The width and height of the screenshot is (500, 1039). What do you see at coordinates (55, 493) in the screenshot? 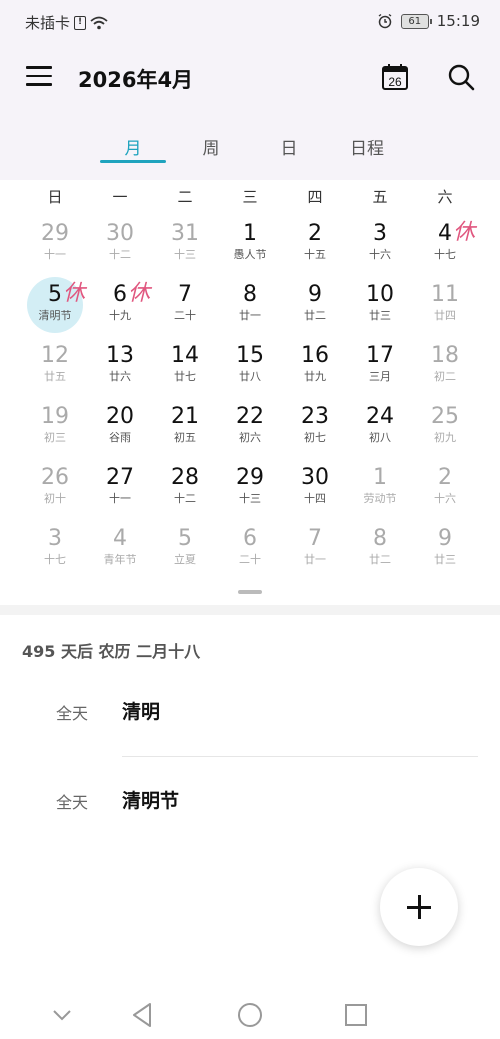
I see `day-cell: 26 初十` at bounding box center [55, 493].